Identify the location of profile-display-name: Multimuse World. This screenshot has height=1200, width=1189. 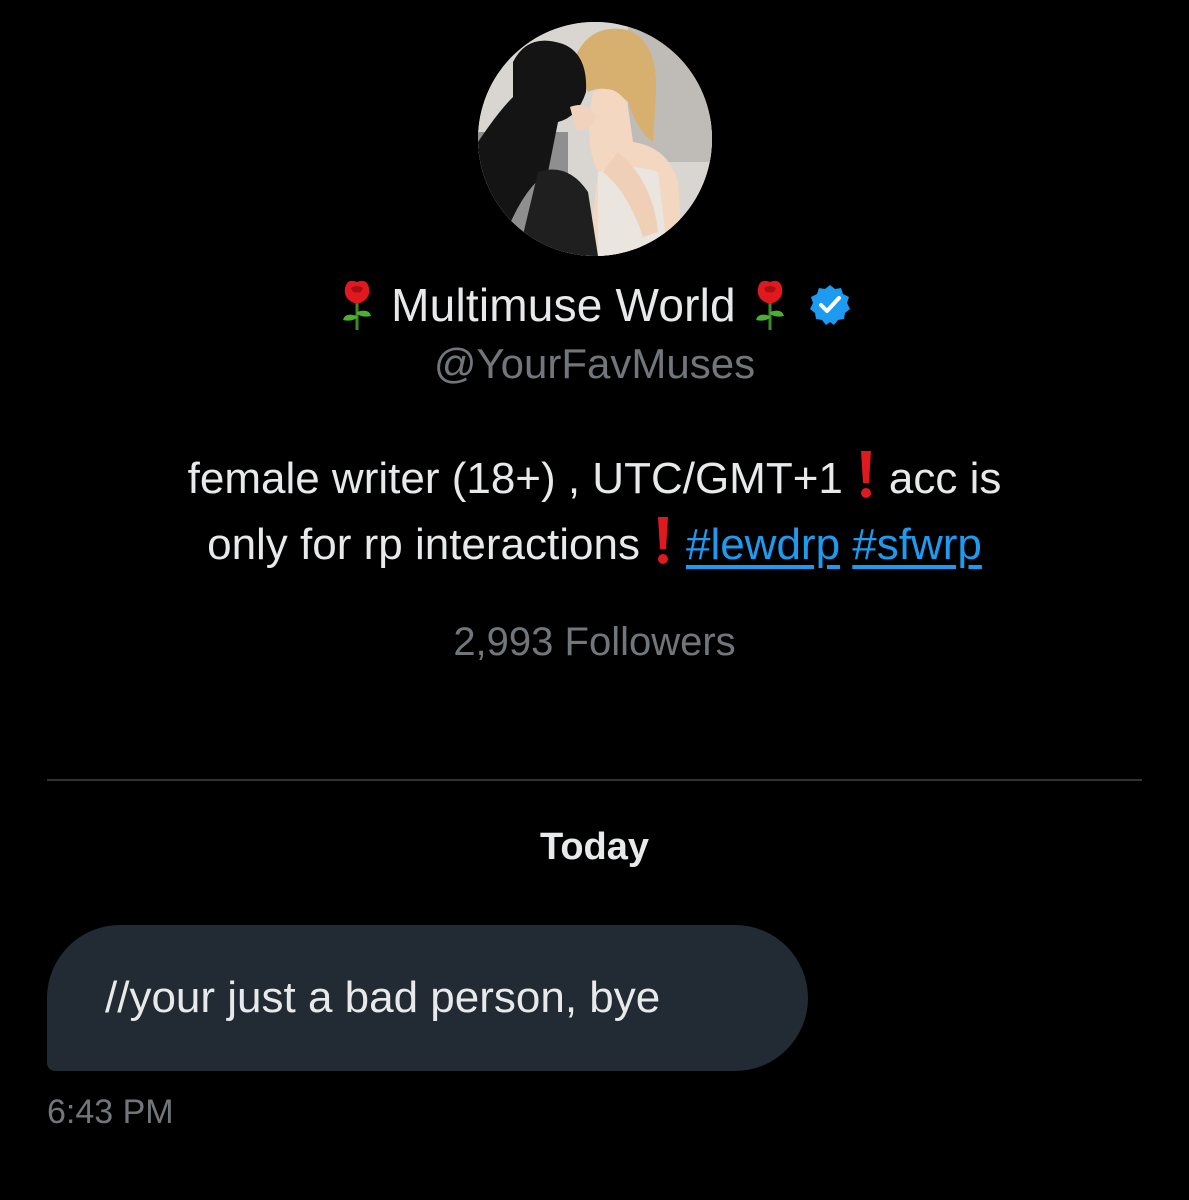
(563, 305).